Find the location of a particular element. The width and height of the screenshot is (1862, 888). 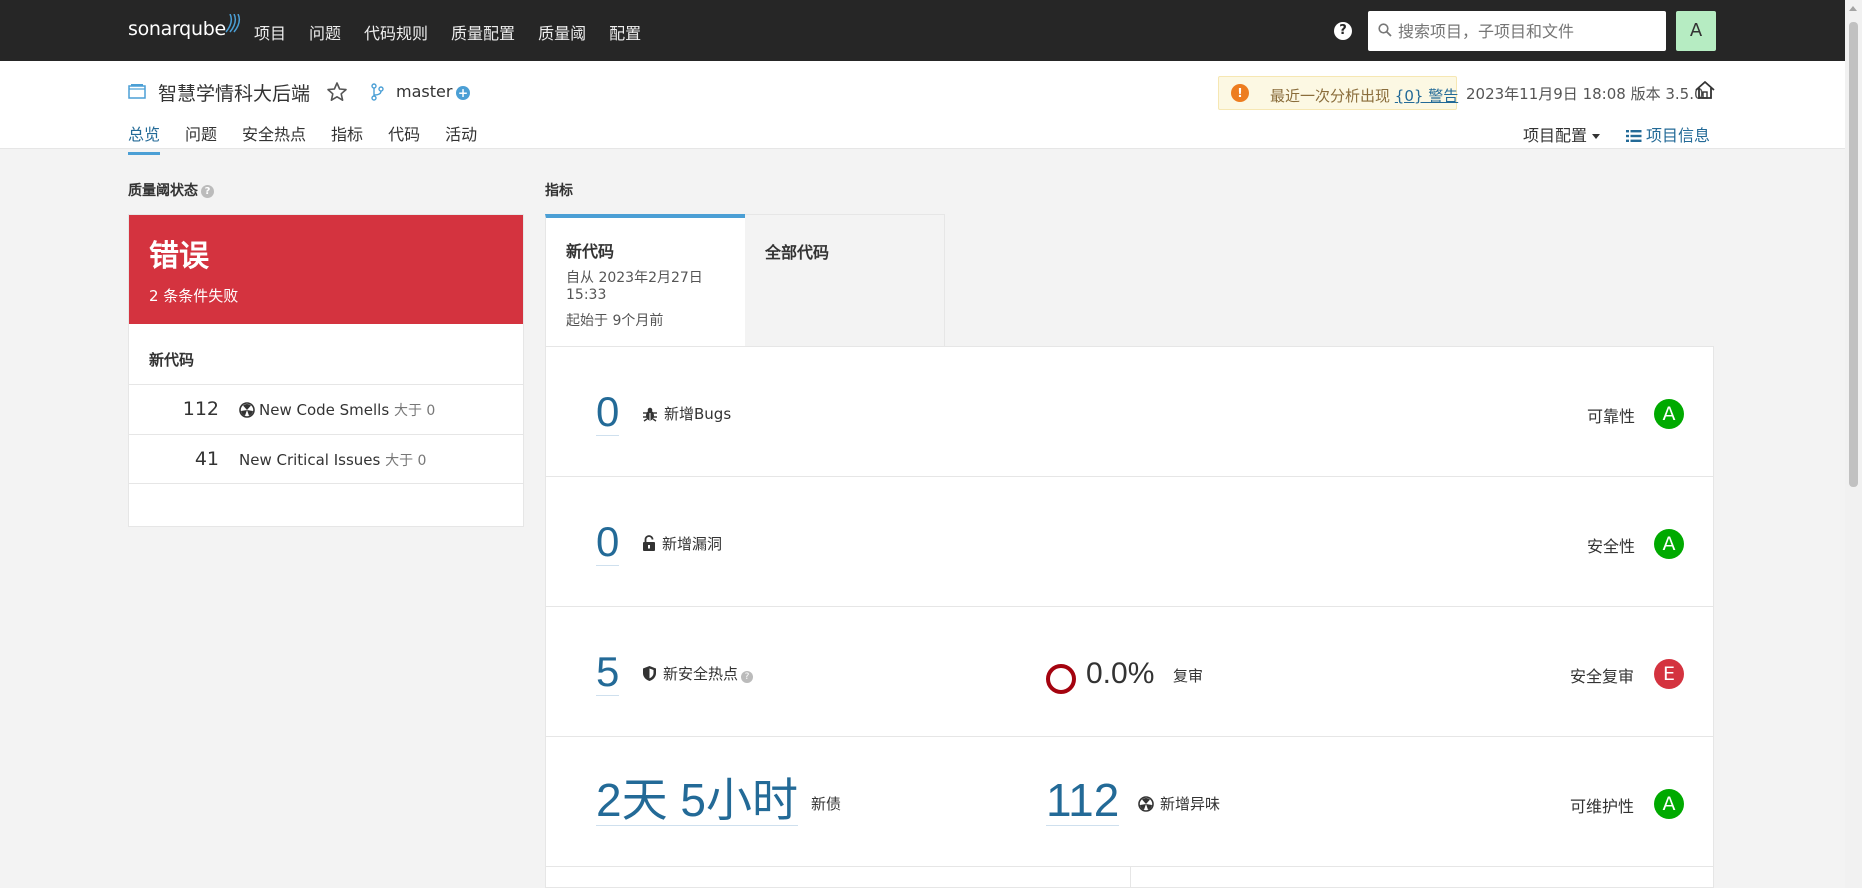

metric-row-reliability: 0 新增Bugs 可靠性 A is located at coordinates (1129, 412).